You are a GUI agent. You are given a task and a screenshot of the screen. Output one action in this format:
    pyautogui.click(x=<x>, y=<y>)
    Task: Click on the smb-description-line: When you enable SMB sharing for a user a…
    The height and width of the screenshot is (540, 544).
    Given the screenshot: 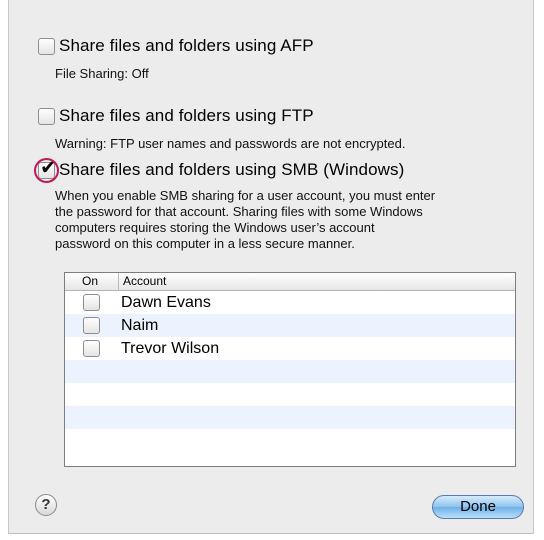 What is the action you would take?
    pyautogui.click(x=245, y=195)
    